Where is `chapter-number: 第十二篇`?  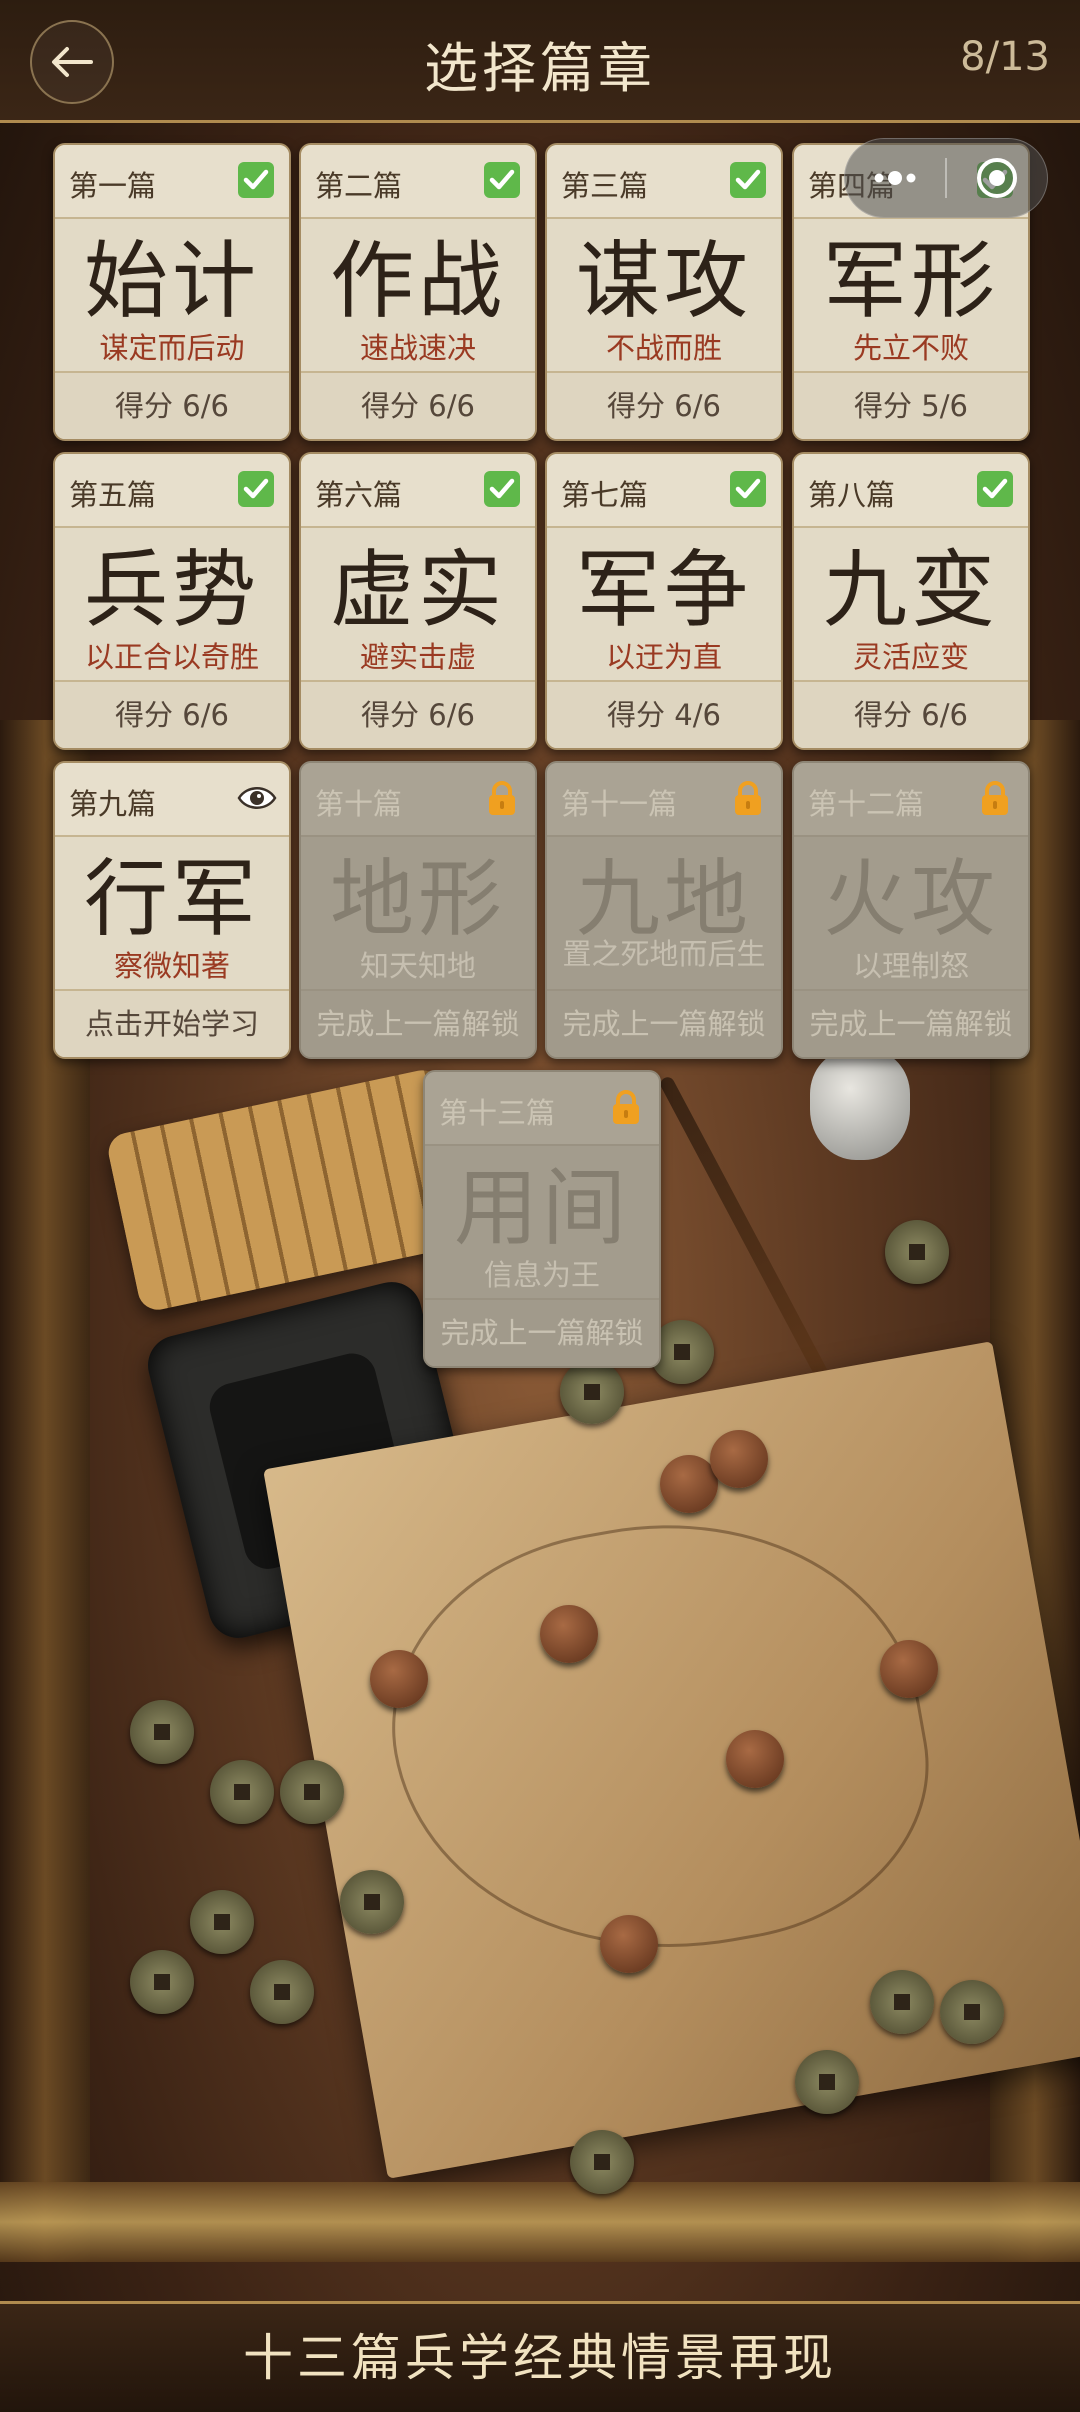 chapter-number: 第十二篇 is located at coordinates (866, 804).